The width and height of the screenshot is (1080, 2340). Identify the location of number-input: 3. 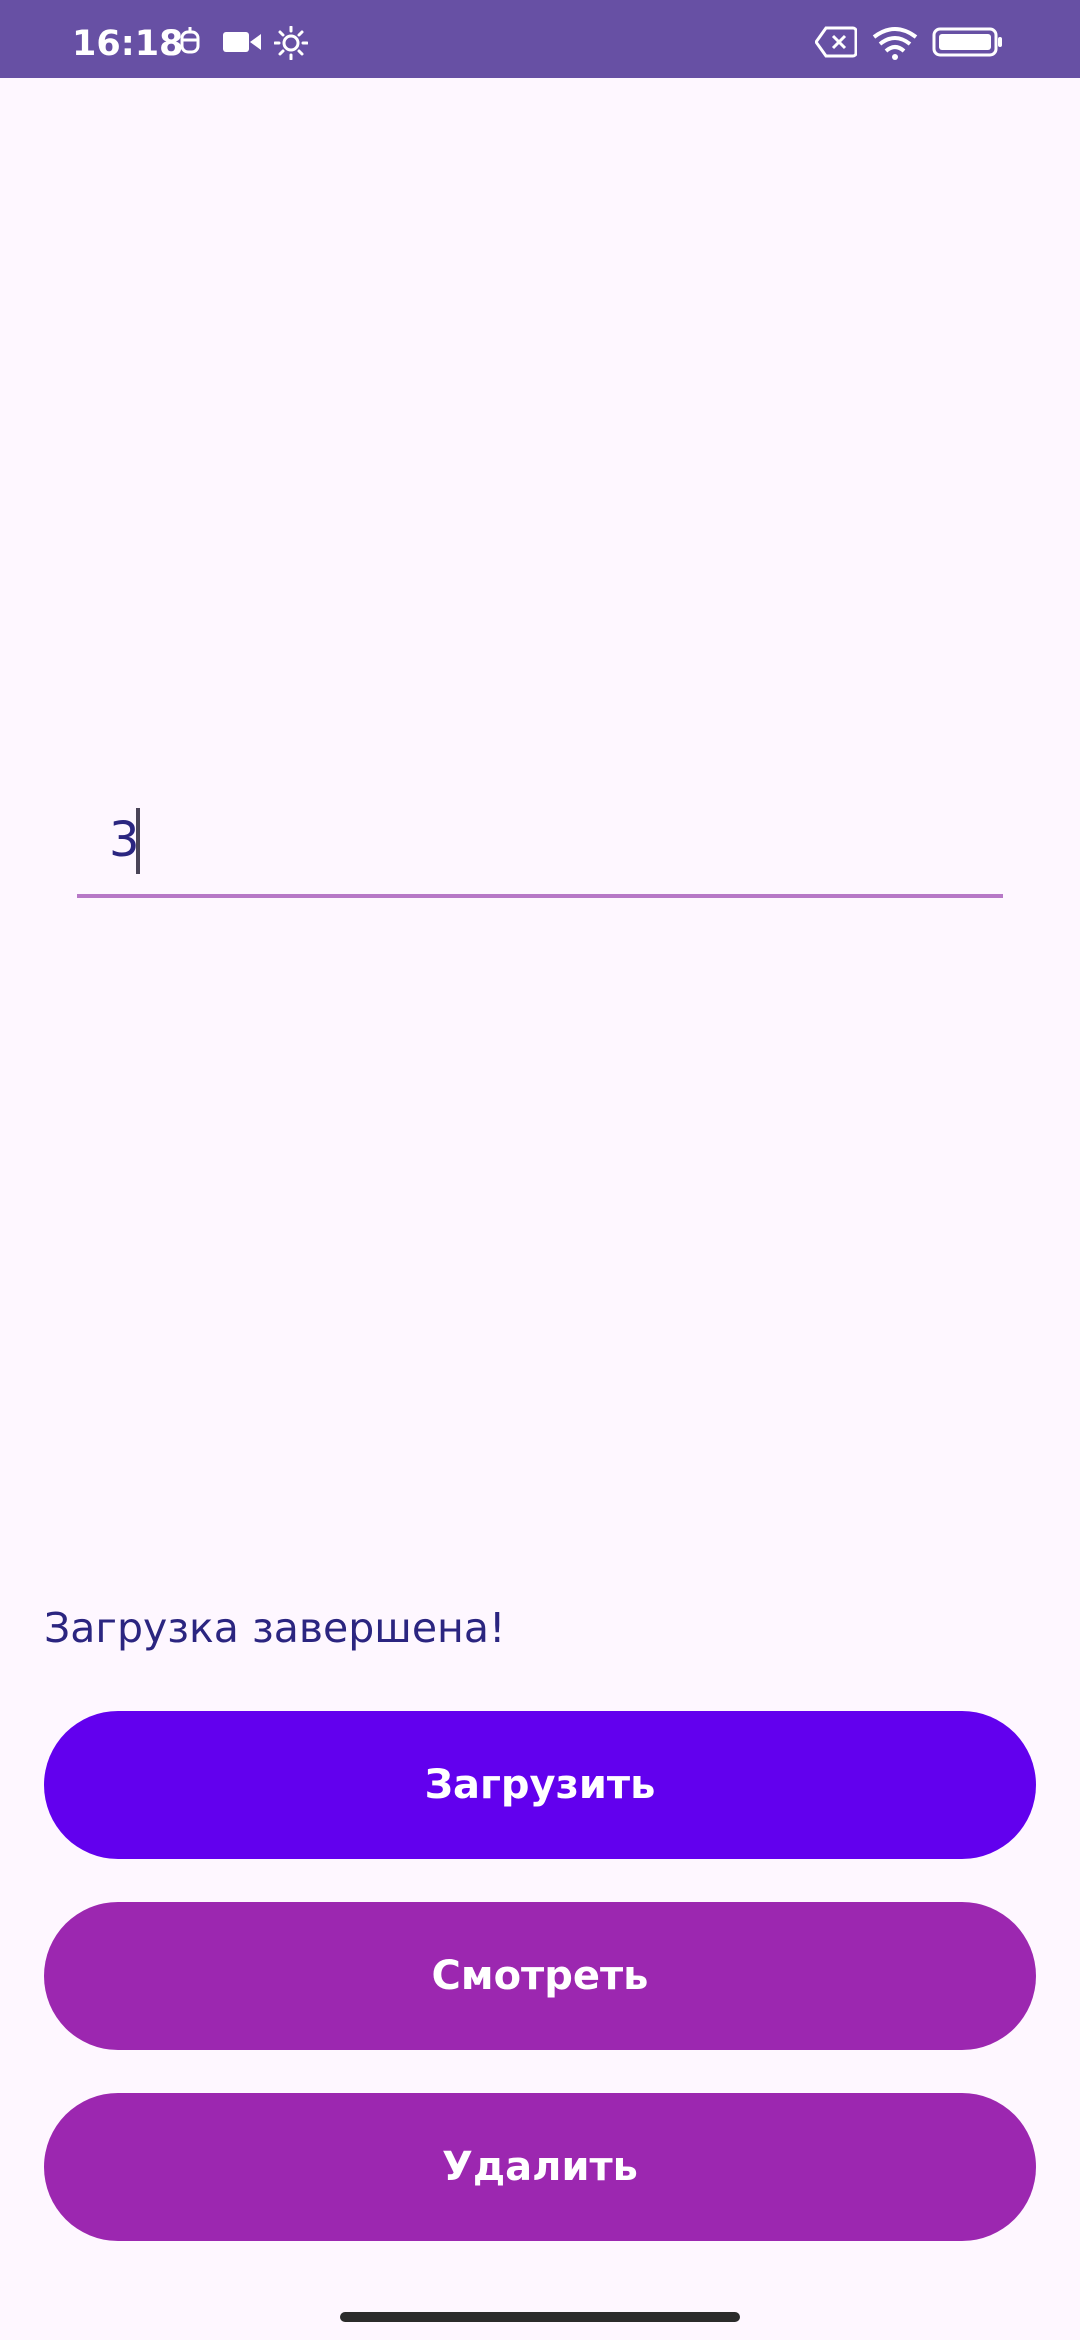
(540, 844).